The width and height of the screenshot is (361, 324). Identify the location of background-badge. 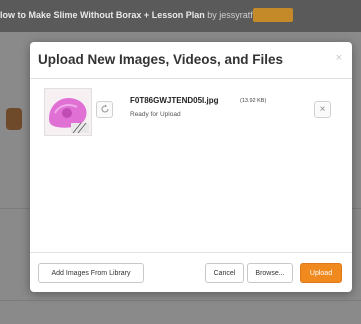
(273, 15).